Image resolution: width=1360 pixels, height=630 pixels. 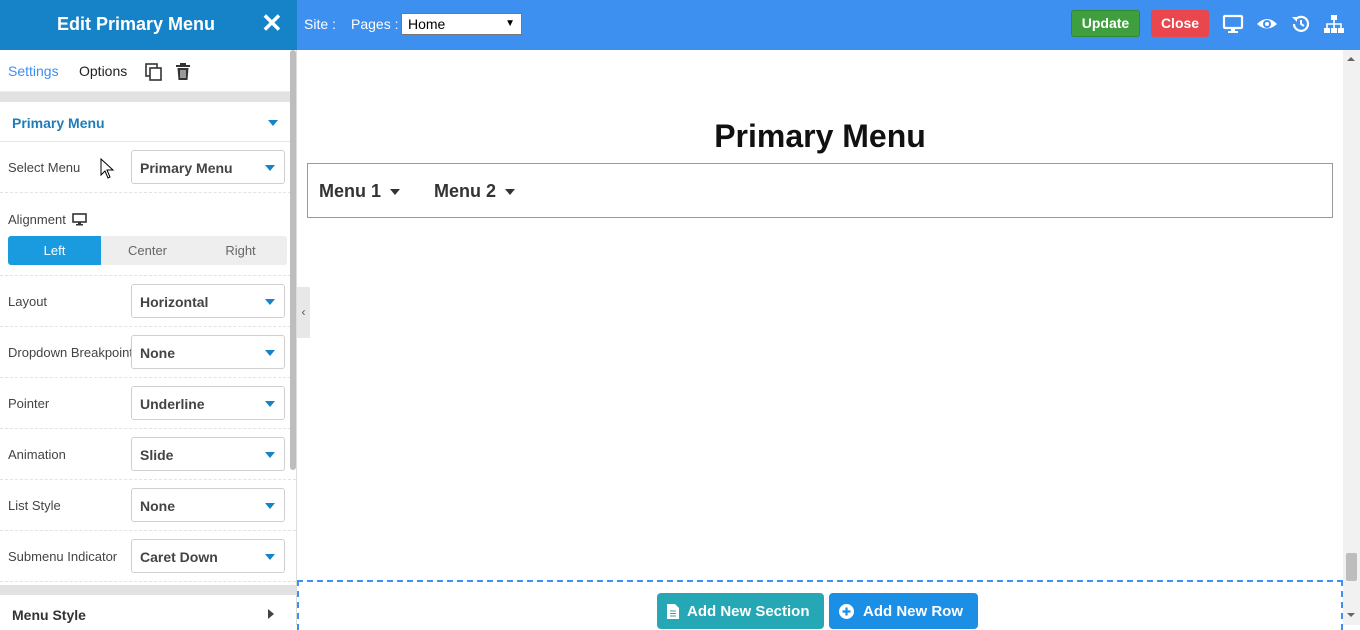 I want to click on field-submenu-indicator: Submenu Indicator Caret Down, so click(x=148, y=556).